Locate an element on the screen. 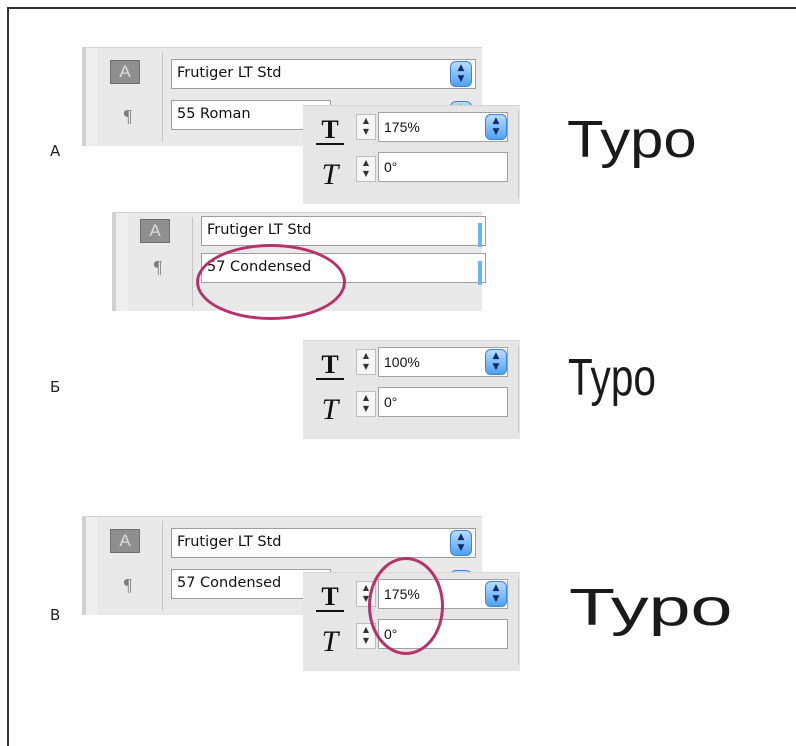 The width and height of the screenshot is (796, 746). scale-panel-a: T ▲ ▼ 175% ▲ ▼ T ▲ ▼ 0° is located at coordinates (411, 154).